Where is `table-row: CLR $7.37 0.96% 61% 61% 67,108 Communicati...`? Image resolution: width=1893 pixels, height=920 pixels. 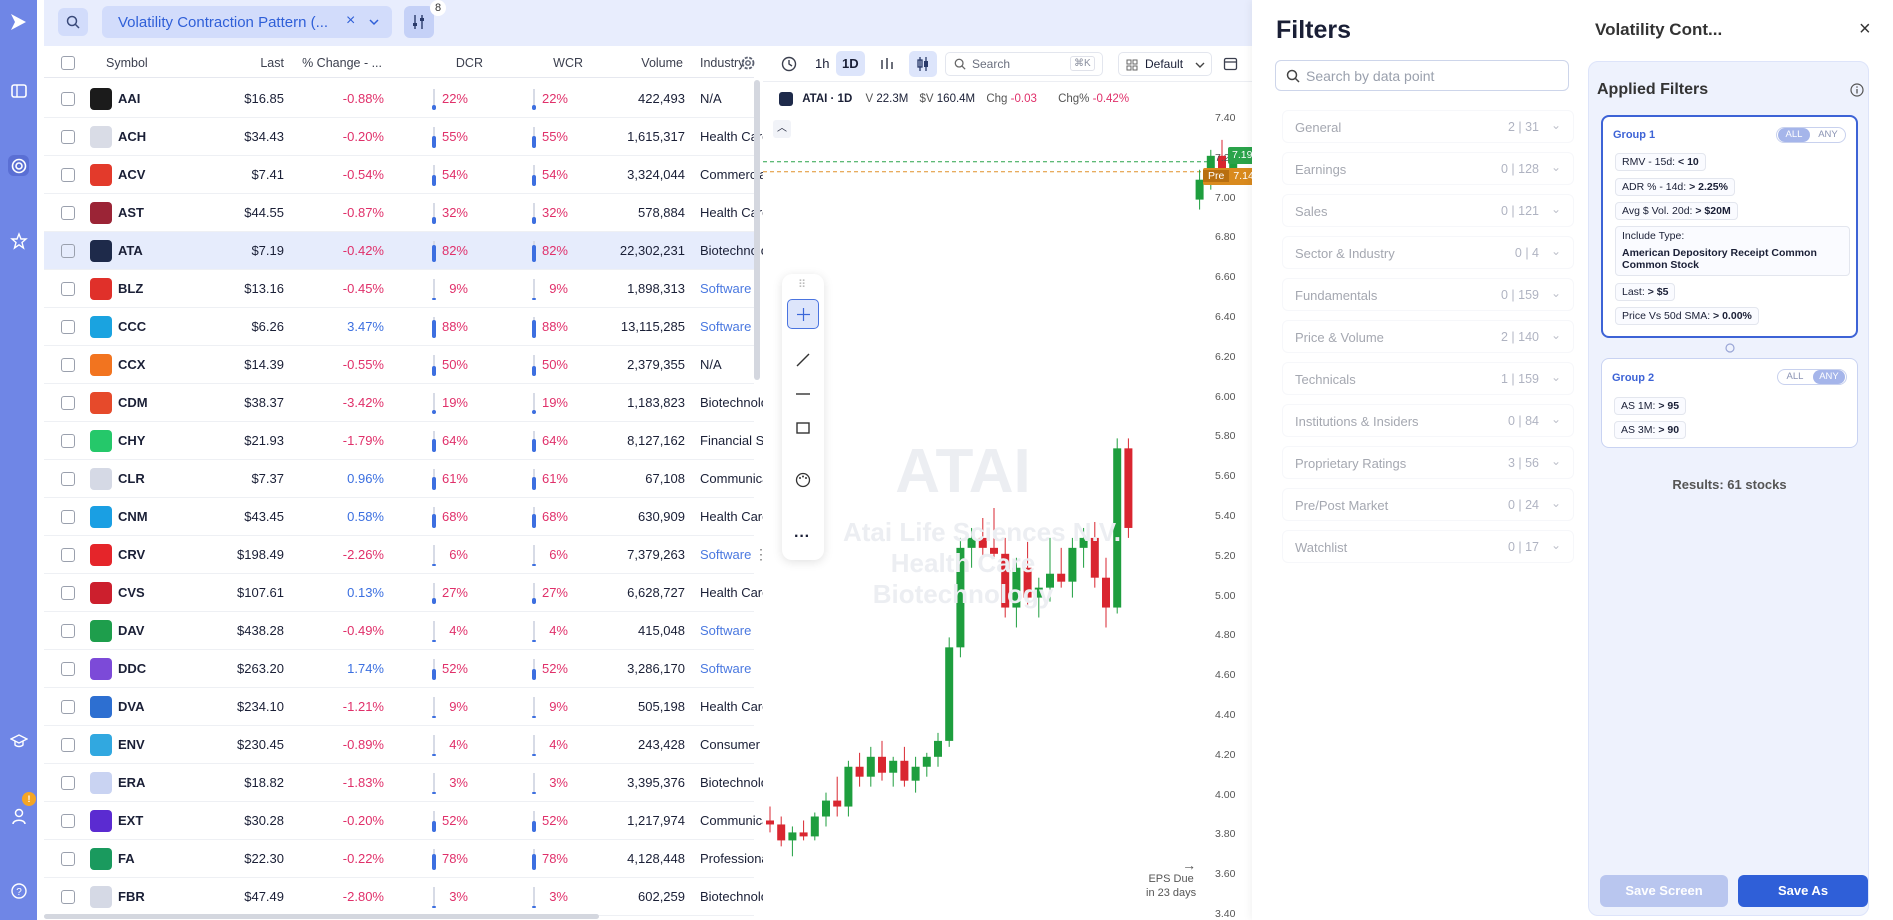
table-row: CLR $7.37 0.96% 61% 61% 67,108 Communicati... is located at coordinates (413, 479).